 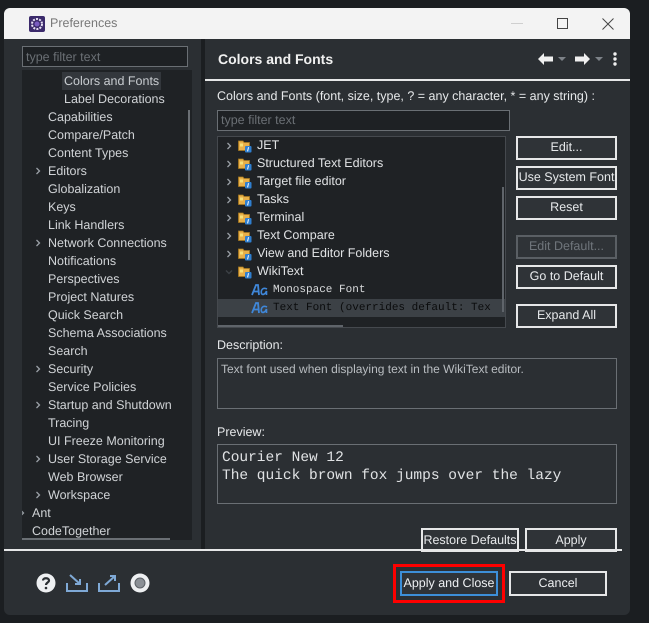 I want to click on tree-item: Security, so click(x=71, y=369).